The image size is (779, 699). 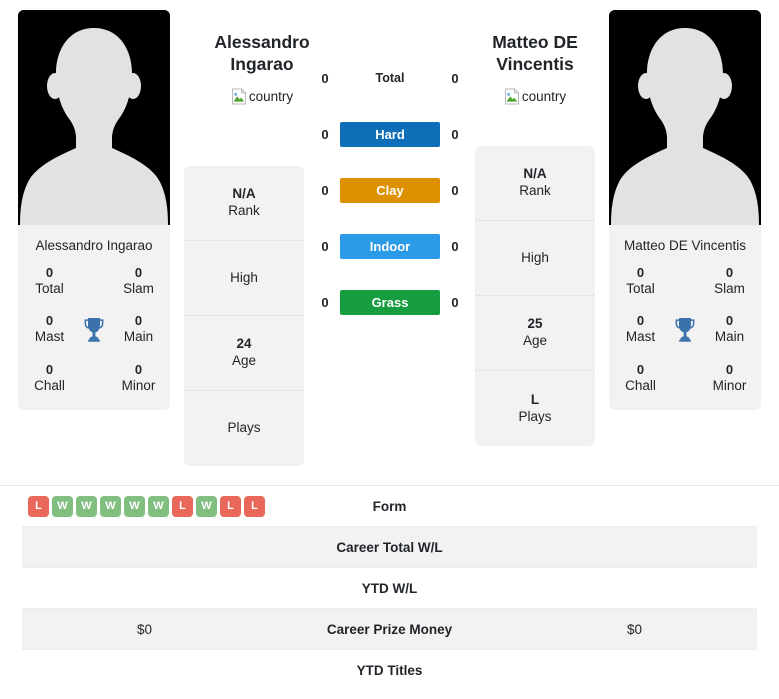 What do you see at coordinates (729, 369) in the screenshot?
I see `right-titles-minor-value: 0` at bounding box center [729, 369].